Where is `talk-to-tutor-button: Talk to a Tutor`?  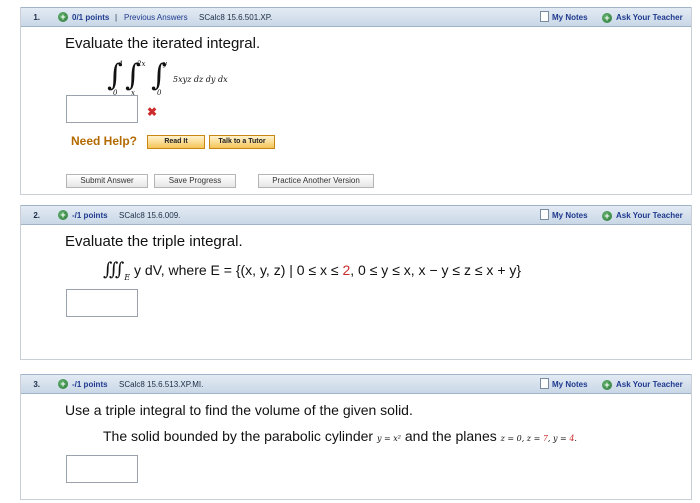
talk-to-tutor-button: Talk to a Tutor is located at coordinates (242, 142).